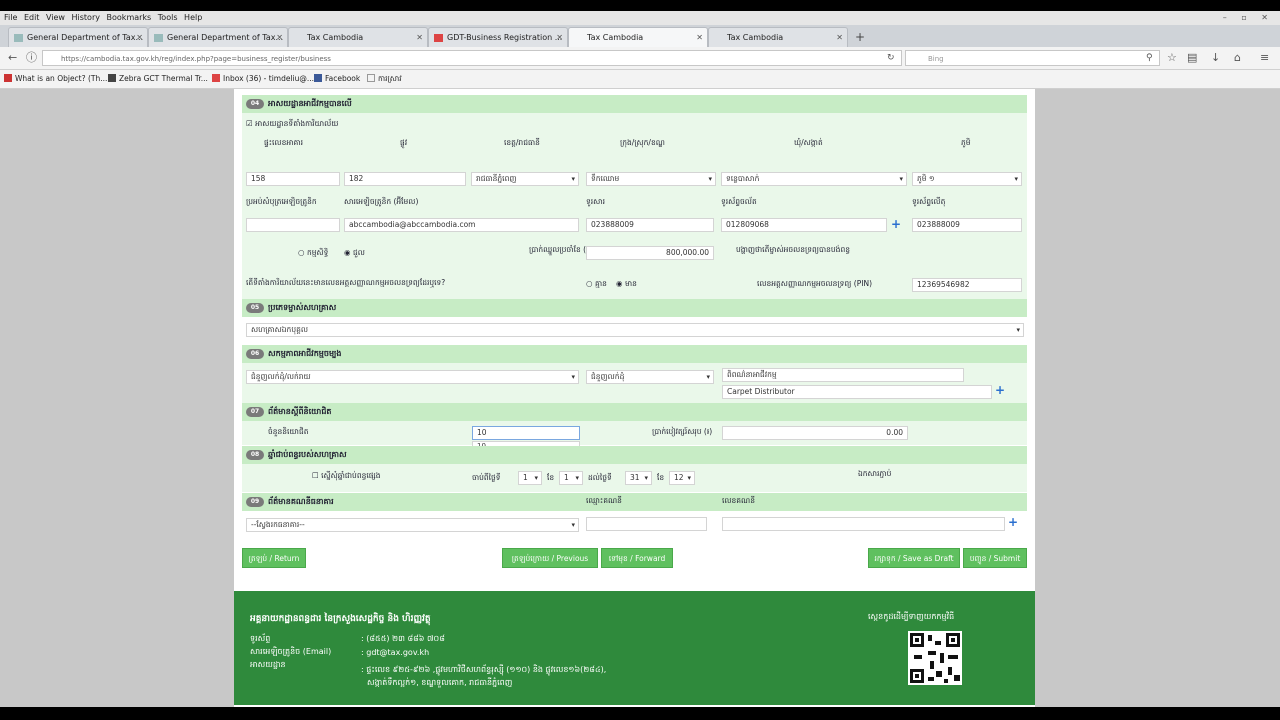 The image size is (1280, 720). I want to click on info-icon: ⓘ, so click(31, 58).